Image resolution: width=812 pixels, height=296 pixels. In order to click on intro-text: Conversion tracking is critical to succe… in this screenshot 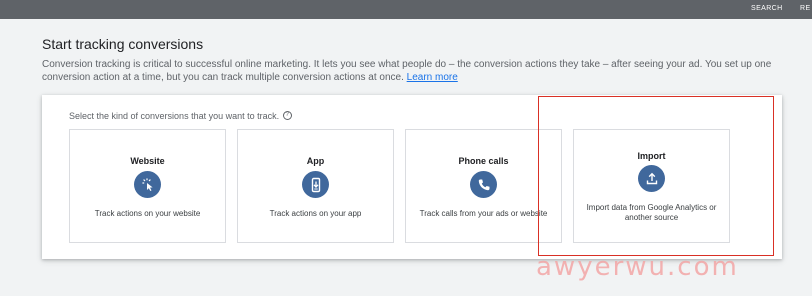, I will do `click(422, 71)`.